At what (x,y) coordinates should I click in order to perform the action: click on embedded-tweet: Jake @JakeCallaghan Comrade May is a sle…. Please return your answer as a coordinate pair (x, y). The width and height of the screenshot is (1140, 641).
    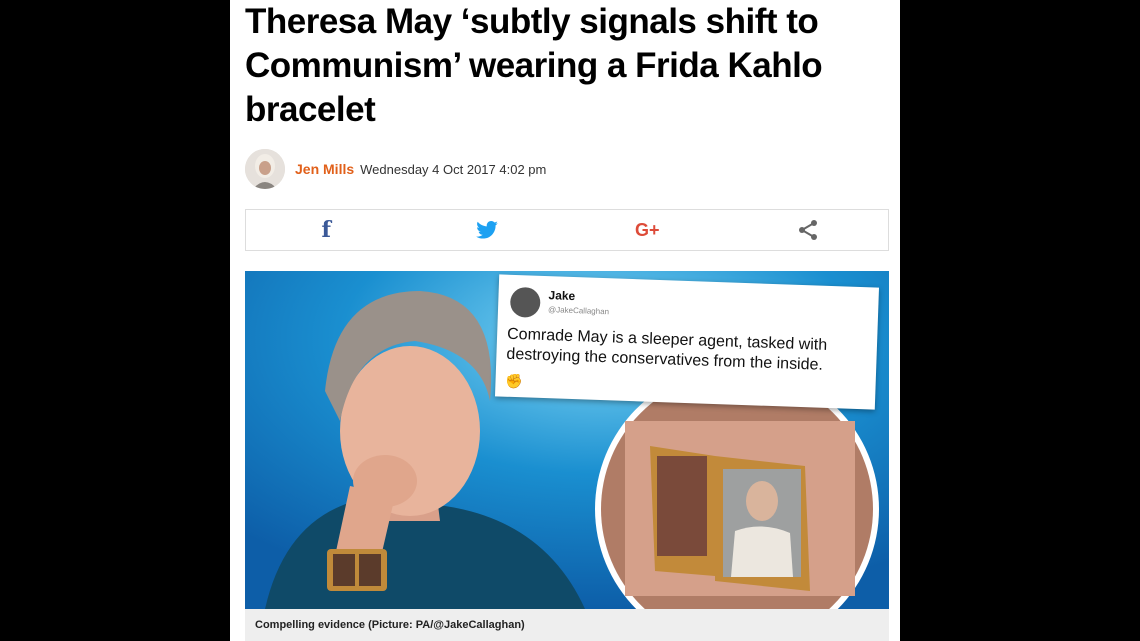
    Looking at the image, I should click on (687, 342).